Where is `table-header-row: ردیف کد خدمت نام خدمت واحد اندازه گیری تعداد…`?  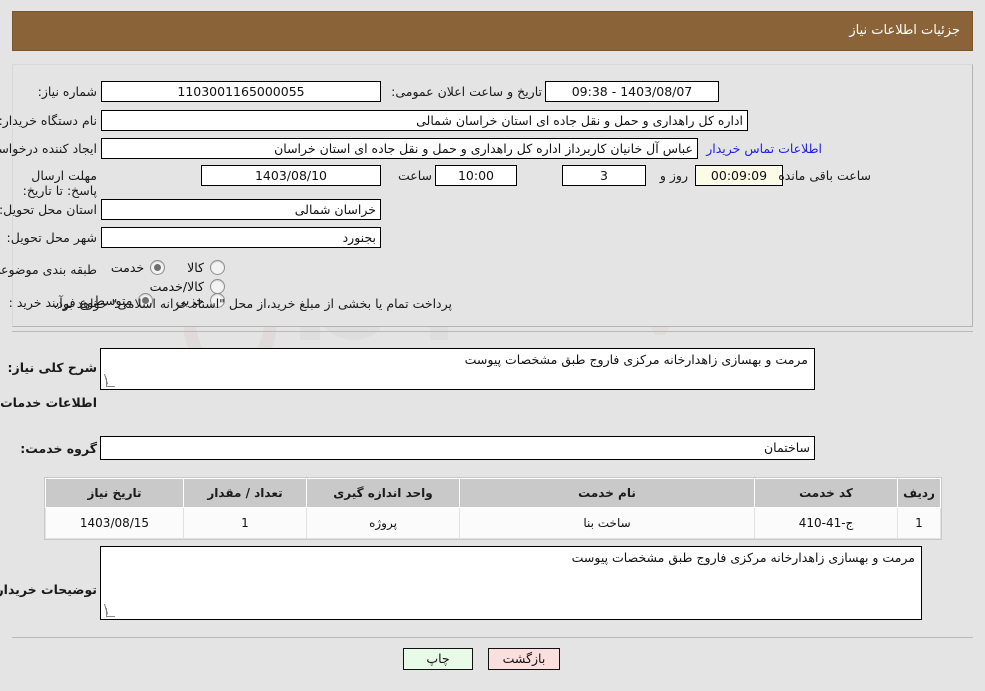
table-header-row: ردیف کد خدمت نام خدمت واحد اندازه گیری تعداد… is located at coordinates (493, 493).